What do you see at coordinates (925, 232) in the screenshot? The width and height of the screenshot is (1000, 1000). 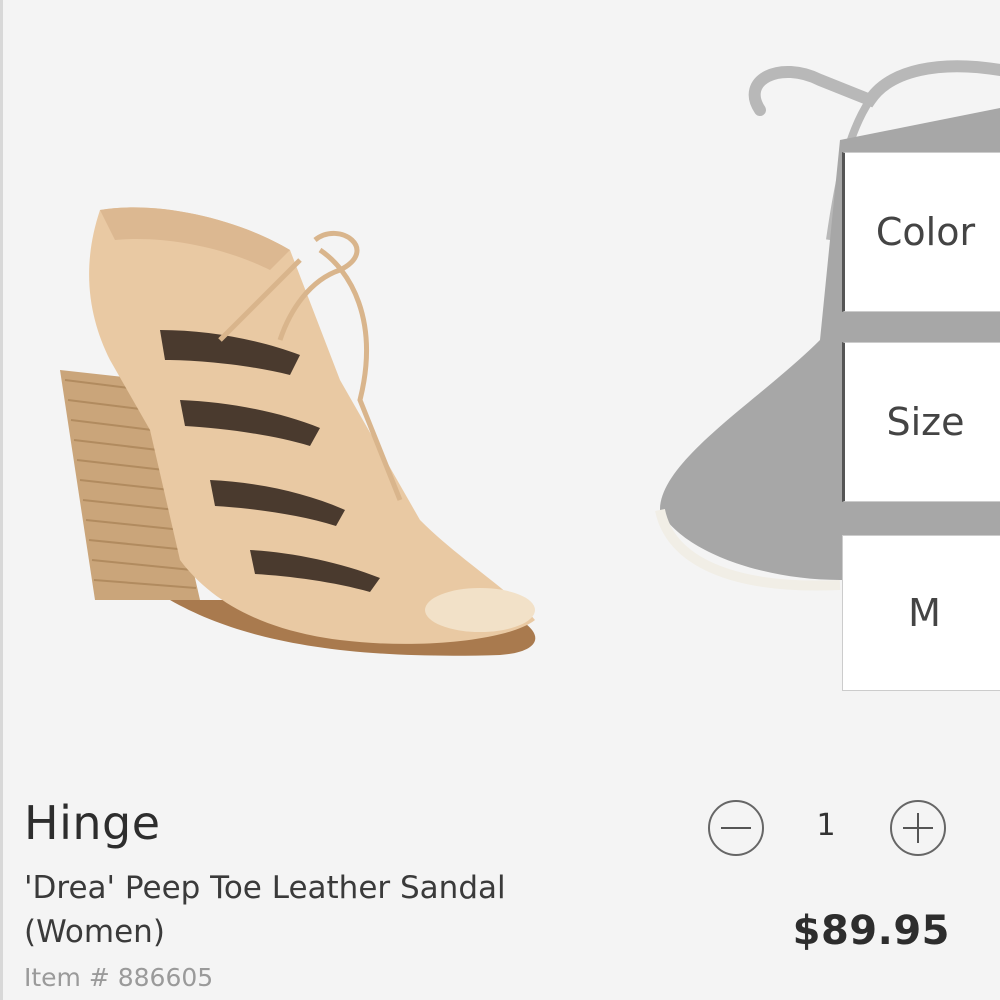 I see `color-selector-label: Color` at bounding box center [925, 232].